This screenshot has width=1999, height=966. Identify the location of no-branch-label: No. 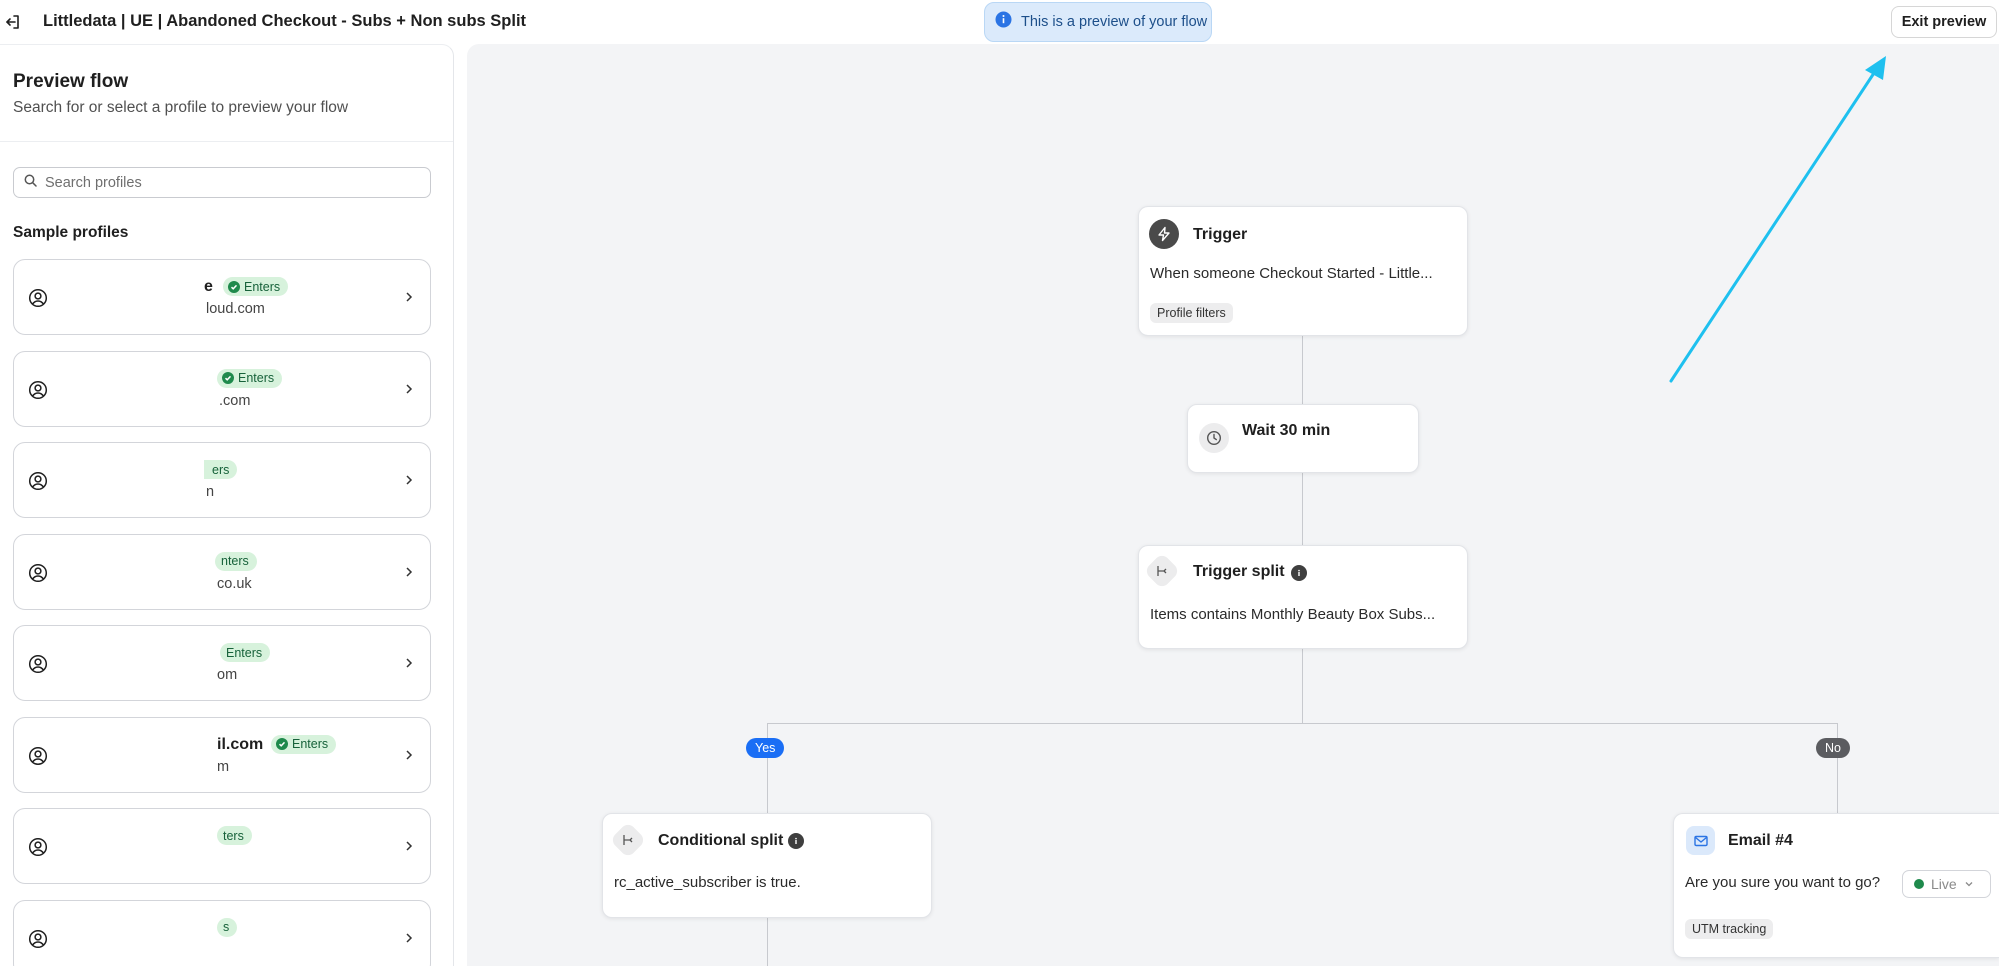
(1833, 748).